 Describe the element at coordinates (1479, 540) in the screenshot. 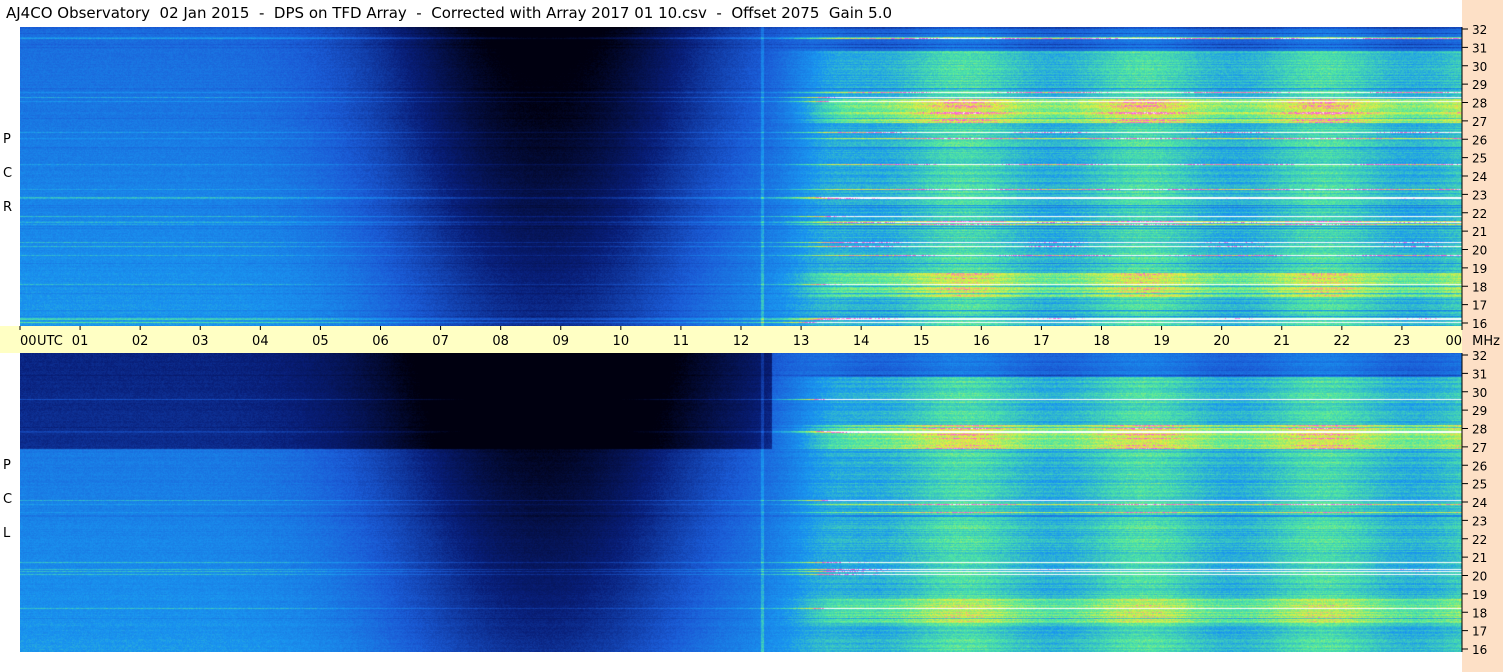

I see `lcp-freq-tick-label-22: 22` at that location.